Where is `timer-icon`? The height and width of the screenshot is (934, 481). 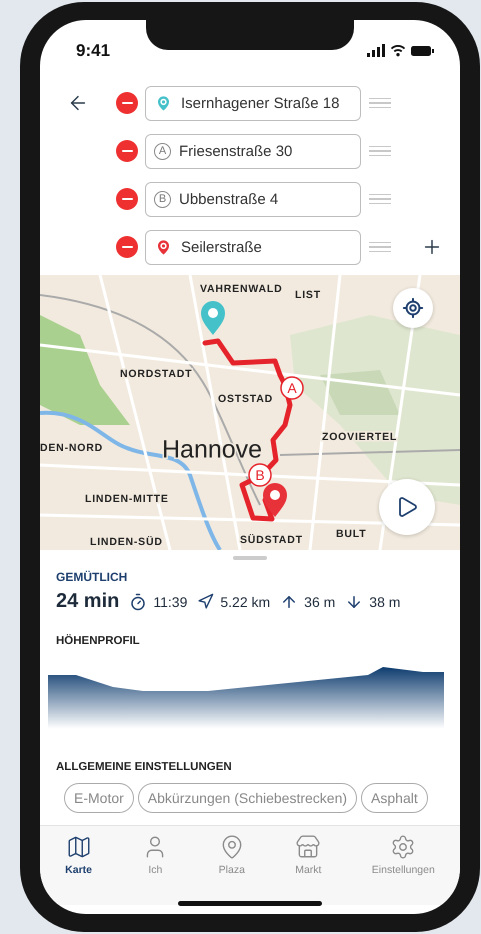
timer-icon is located at coordinates (138, 601).